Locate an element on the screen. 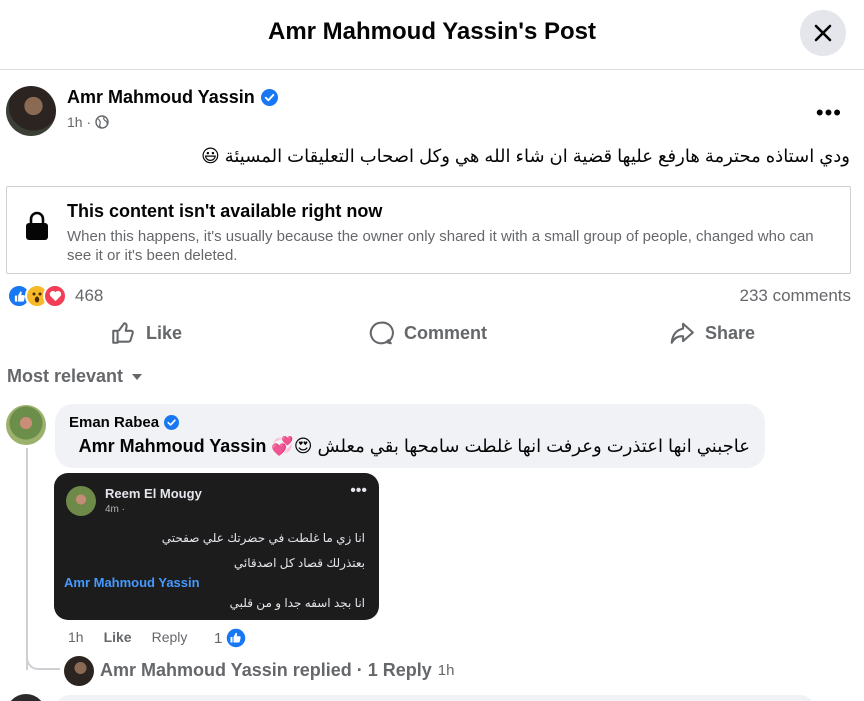  share-arrow-icon is located at coordinates (682, 333).